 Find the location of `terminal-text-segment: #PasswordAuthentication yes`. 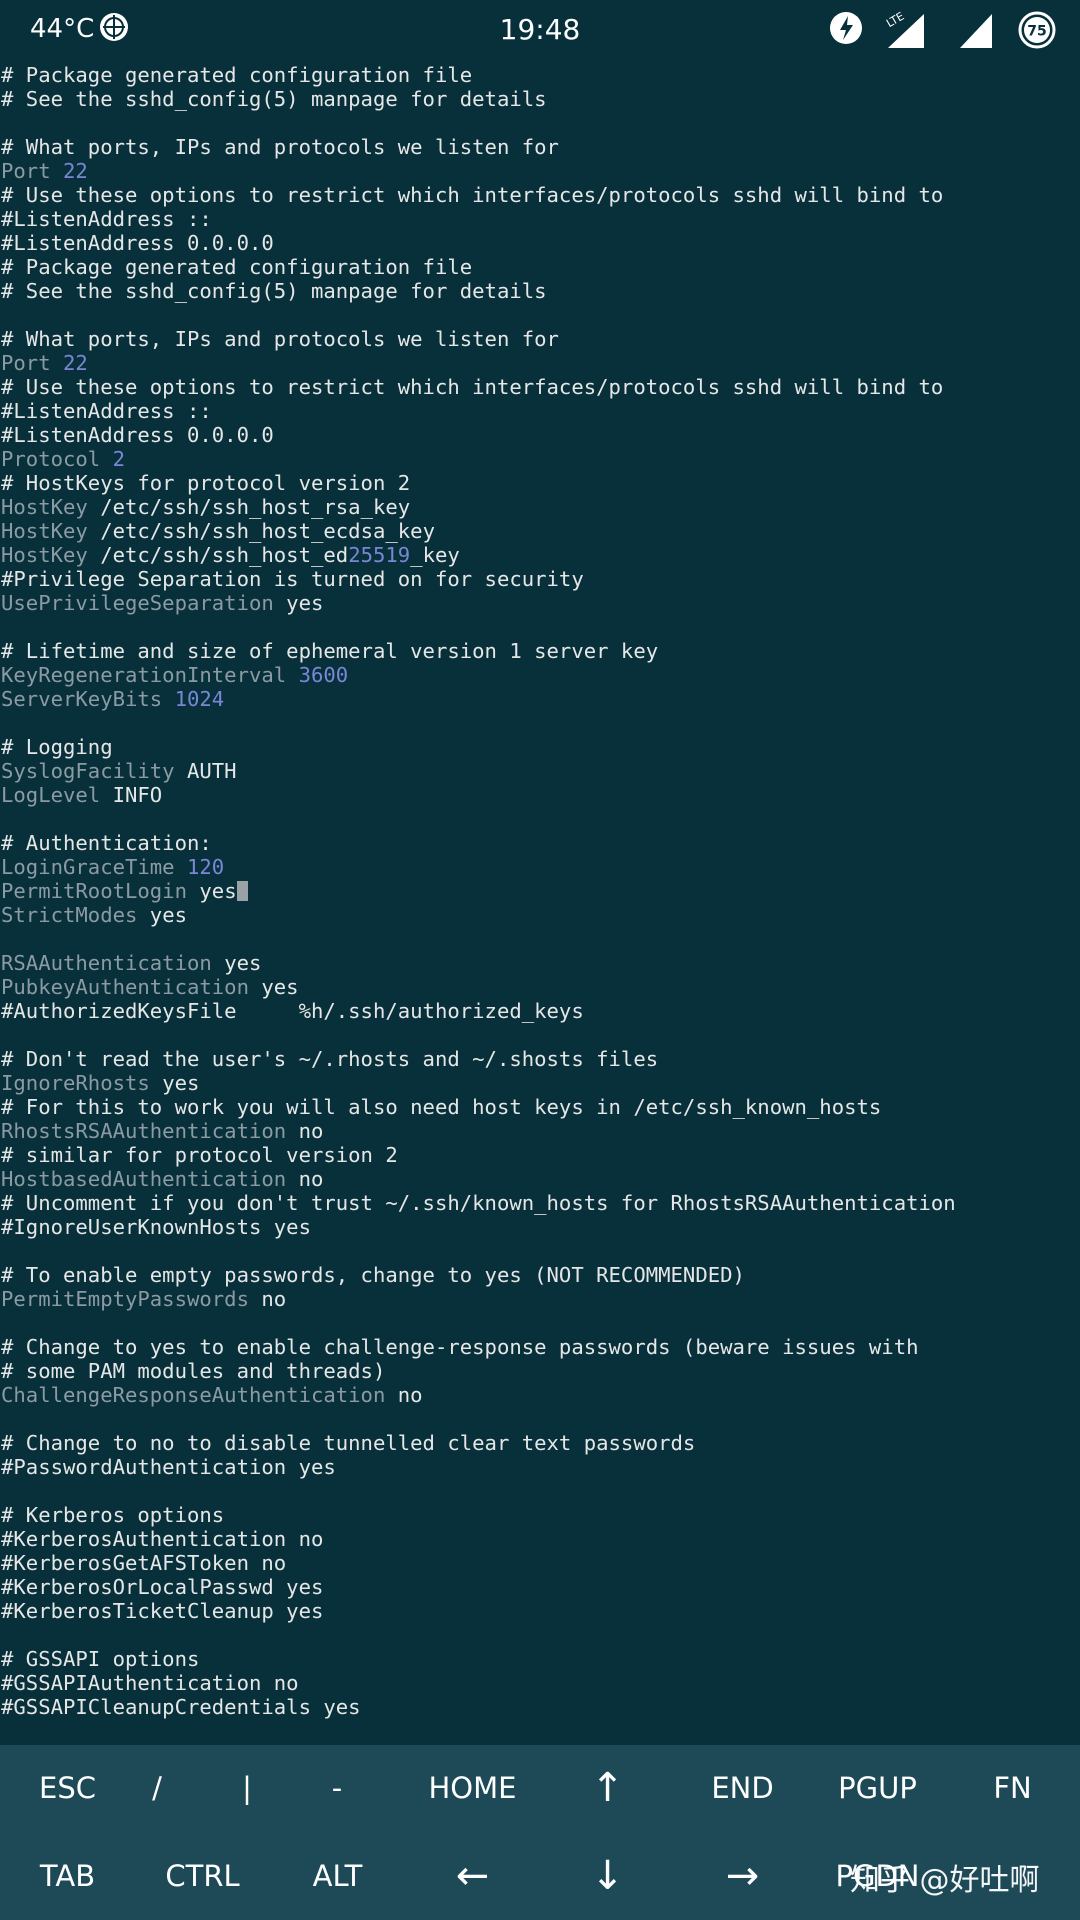

terminal-text-segment: #PasswordAuthentication yes is located at coordinates (168, 1467).